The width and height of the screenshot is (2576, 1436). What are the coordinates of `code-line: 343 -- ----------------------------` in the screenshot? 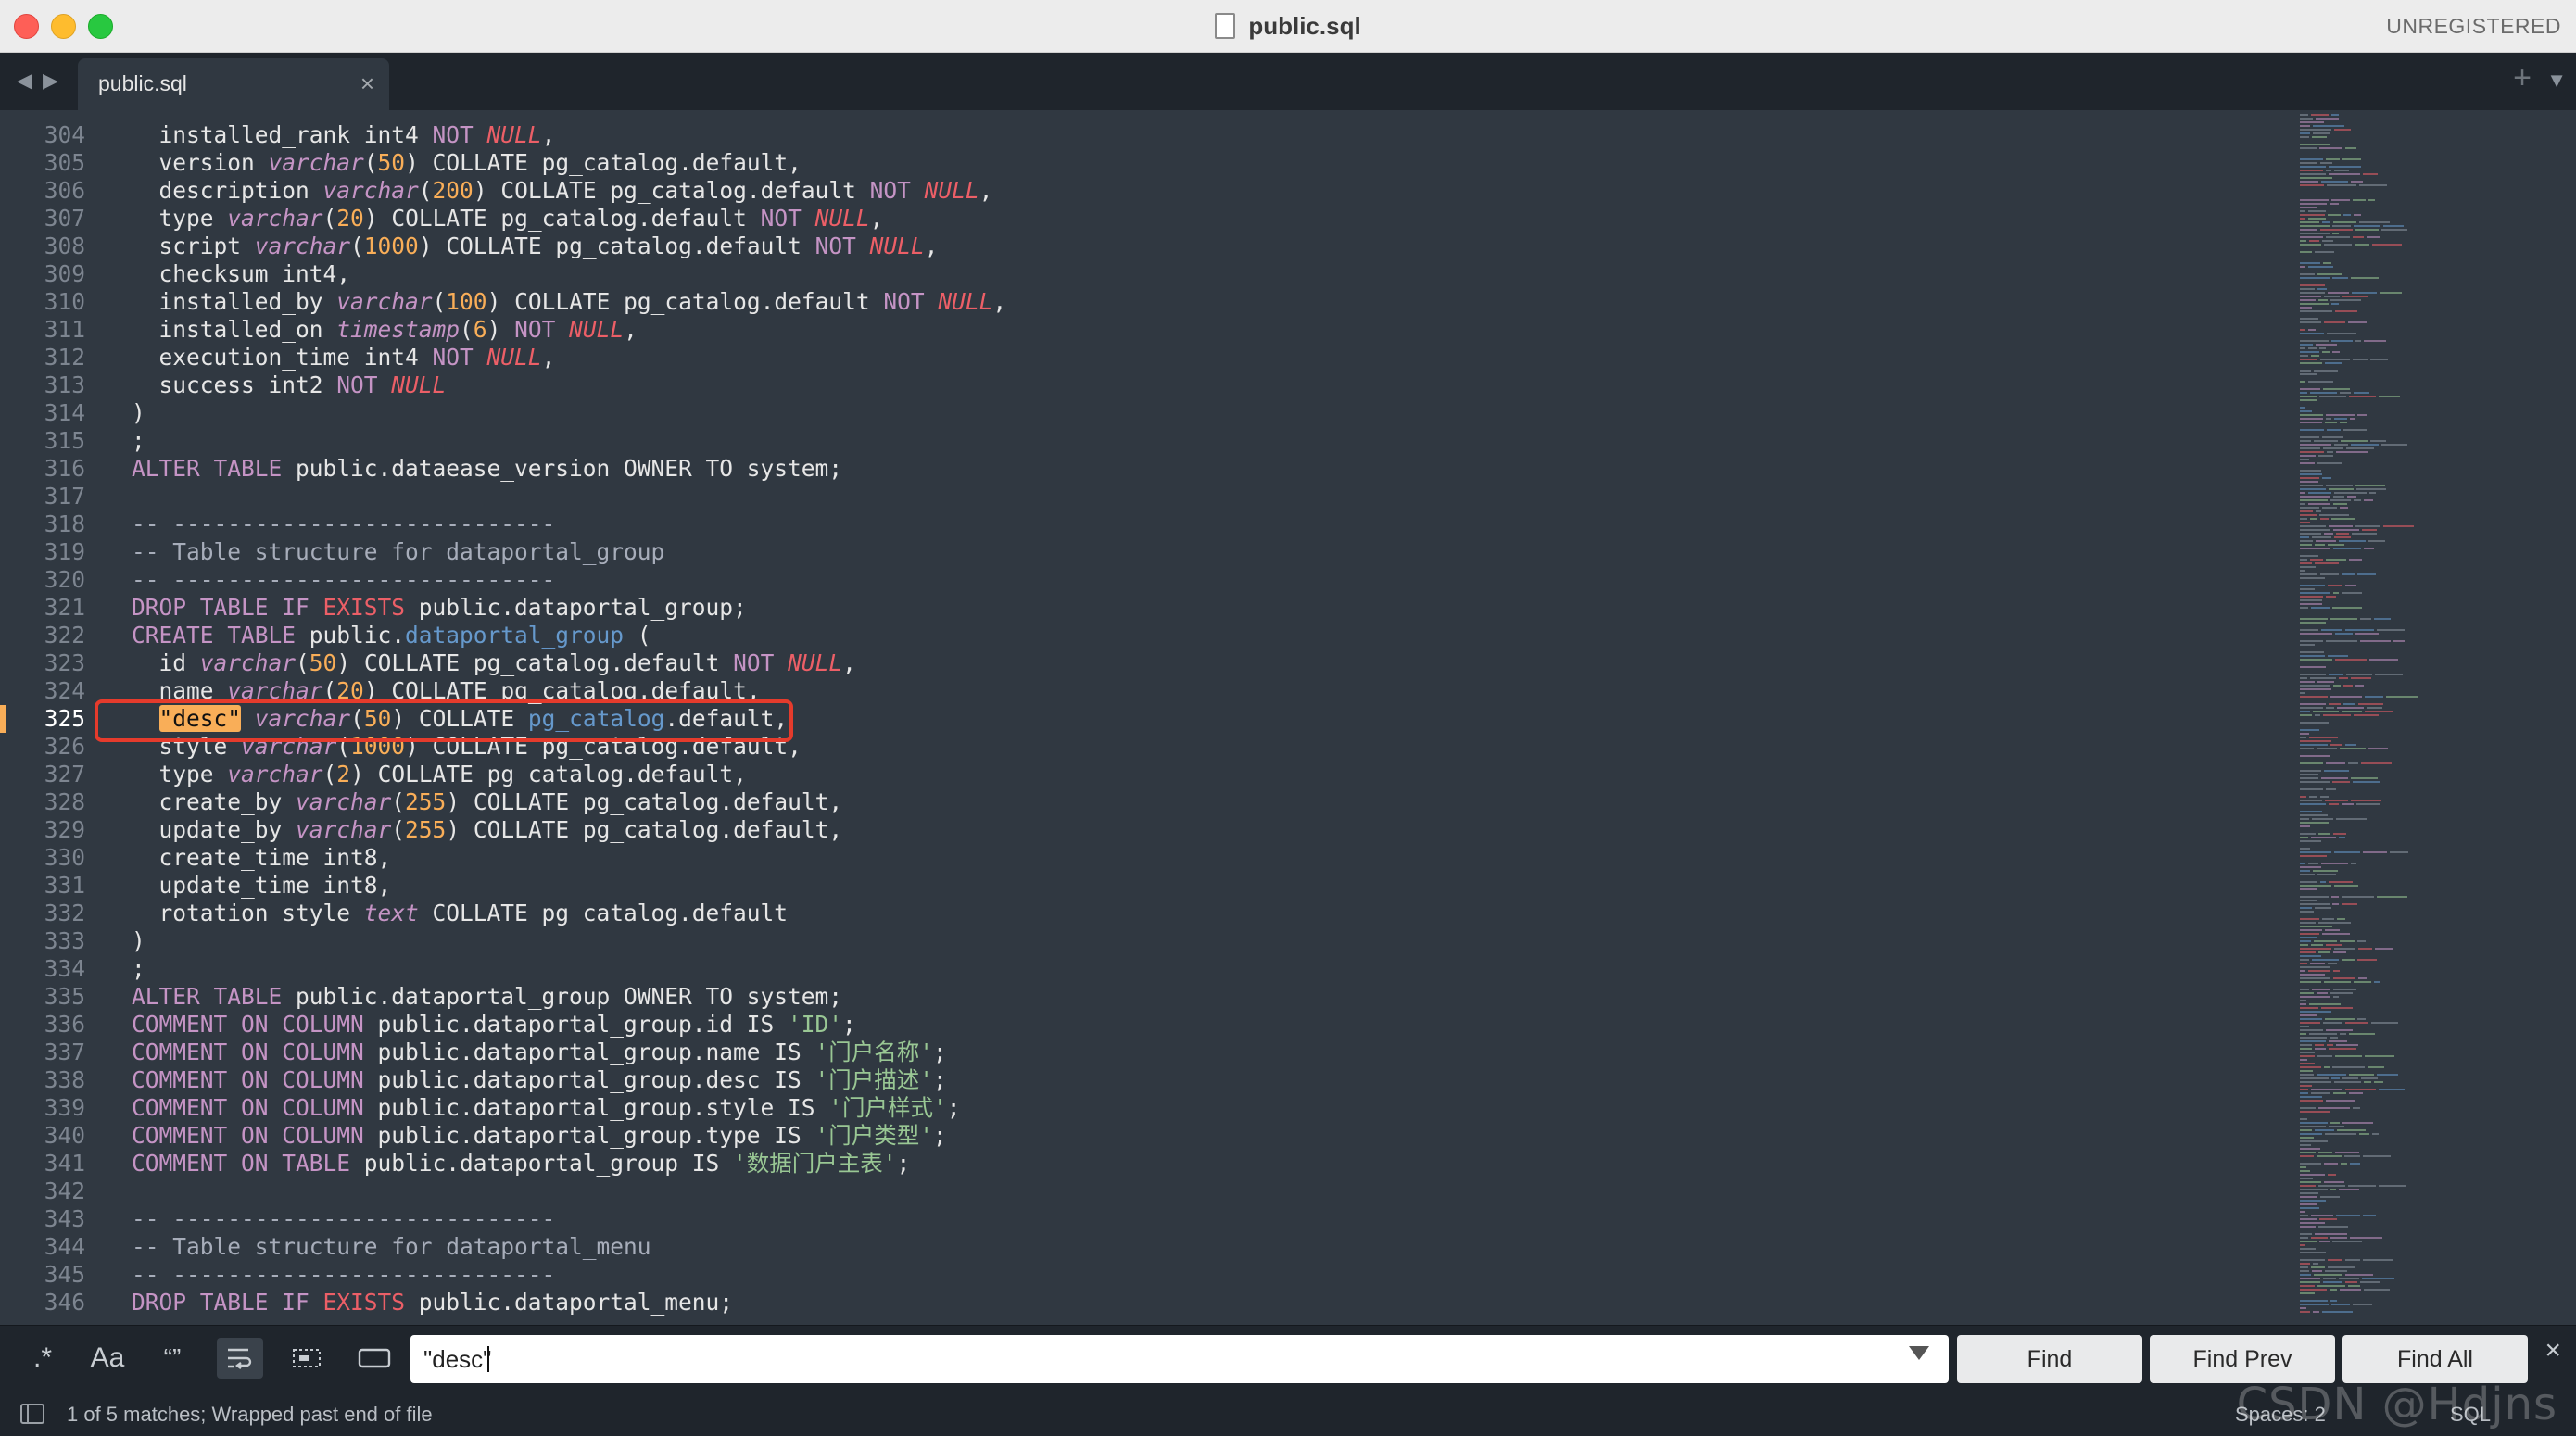 It's located at (1139, 1219).